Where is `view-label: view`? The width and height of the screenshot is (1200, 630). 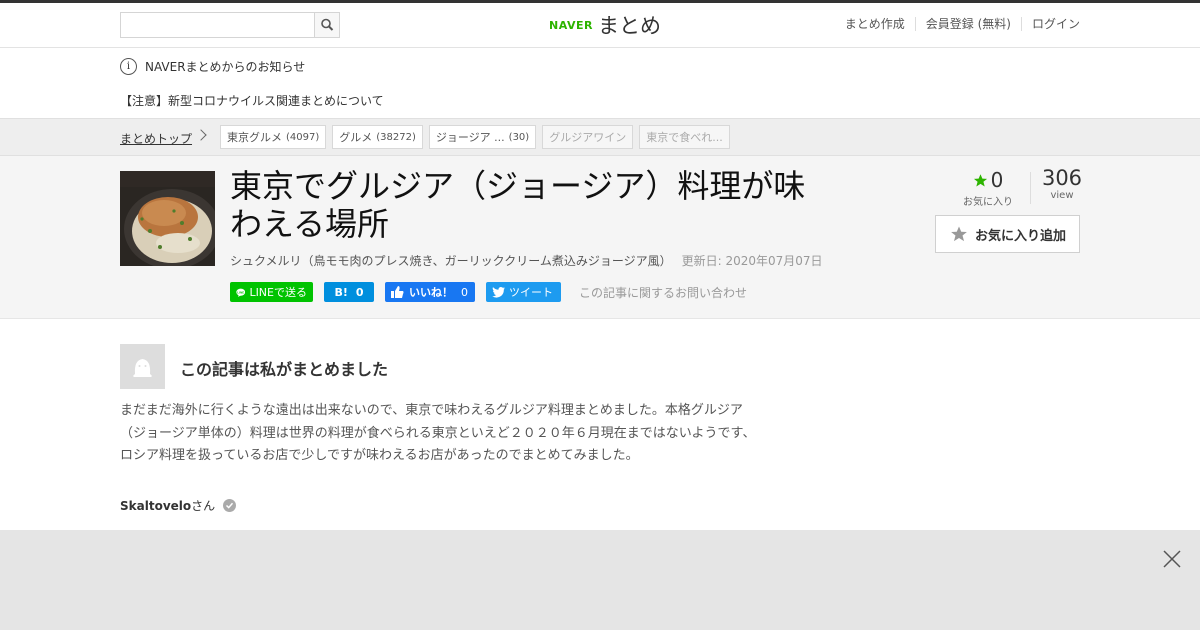 view-label: view is located at coordinates (1062, 195).